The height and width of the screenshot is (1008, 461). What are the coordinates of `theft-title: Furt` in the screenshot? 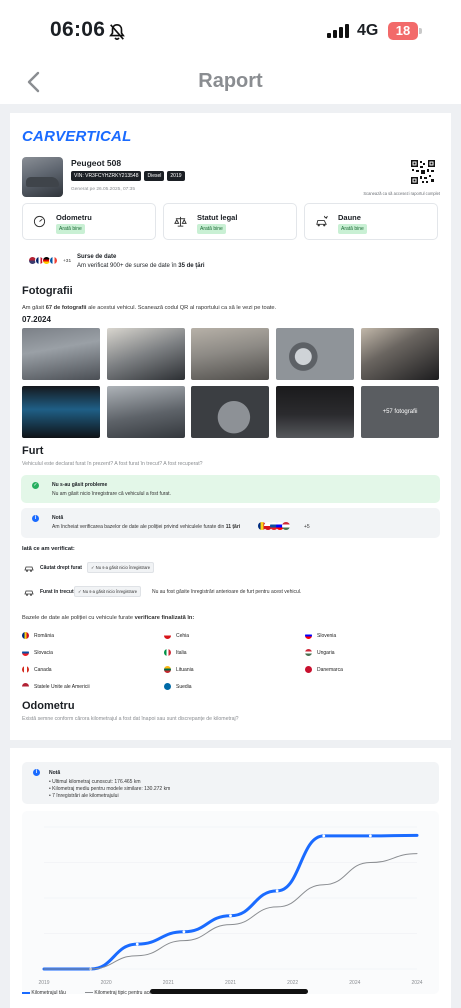 It's located at (33, 451).